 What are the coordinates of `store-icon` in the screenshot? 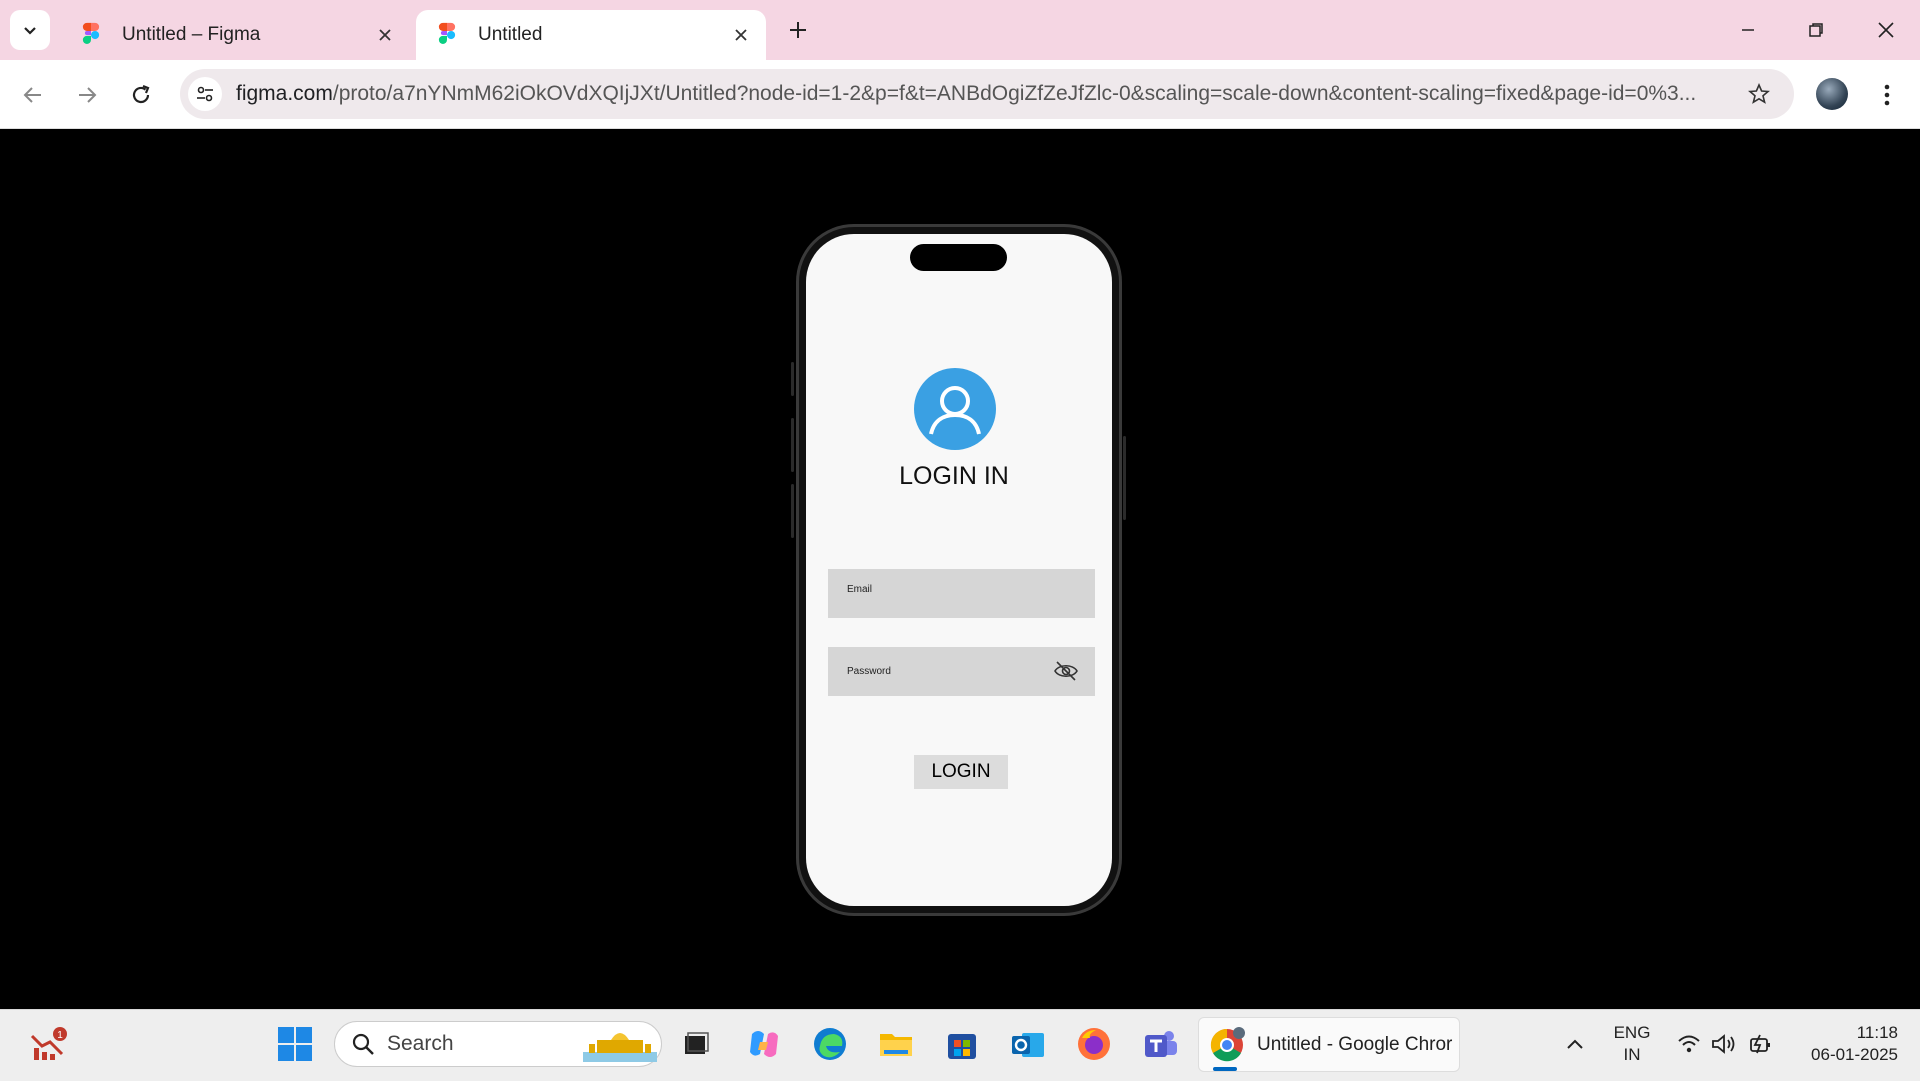 It's located at (962, 1046).